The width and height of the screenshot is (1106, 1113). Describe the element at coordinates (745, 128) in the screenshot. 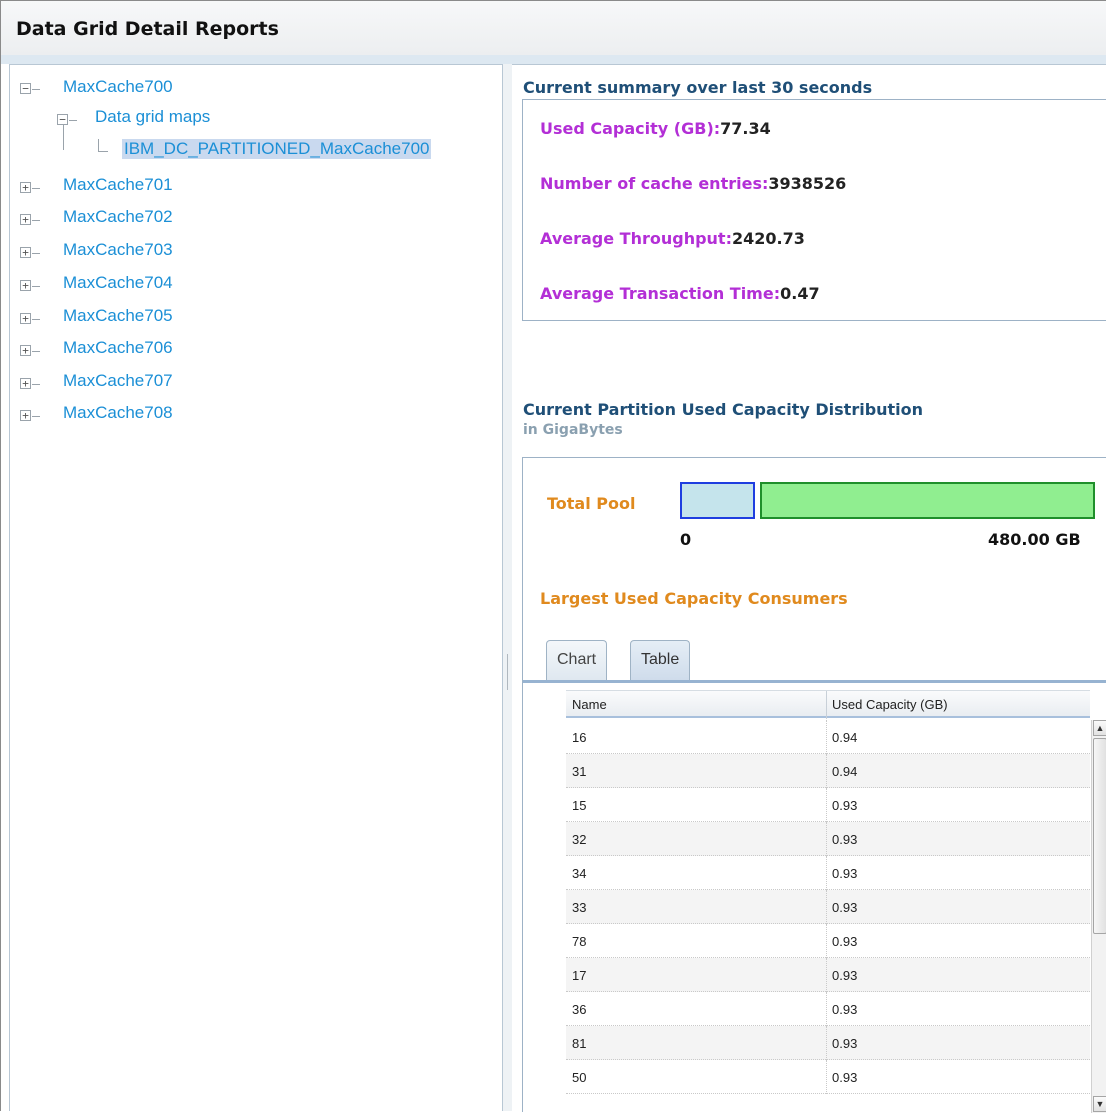

I see `metric-value: 77.34` at that location.